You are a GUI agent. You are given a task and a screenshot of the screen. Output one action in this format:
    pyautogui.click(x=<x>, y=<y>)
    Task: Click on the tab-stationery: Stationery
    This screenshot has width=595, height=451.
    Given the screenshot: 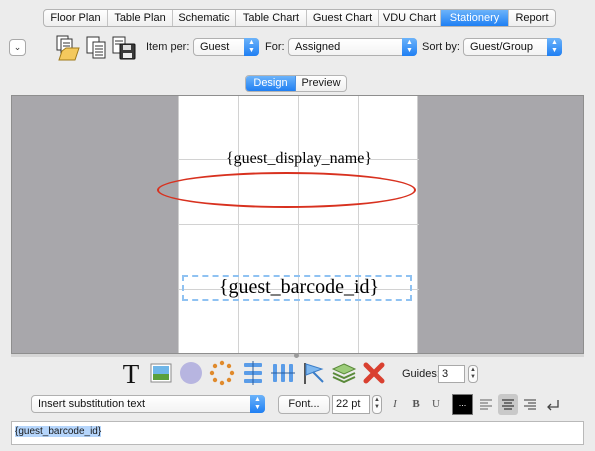 What is the action you would take?
    pyautogui.click(x=475, y=18)
    